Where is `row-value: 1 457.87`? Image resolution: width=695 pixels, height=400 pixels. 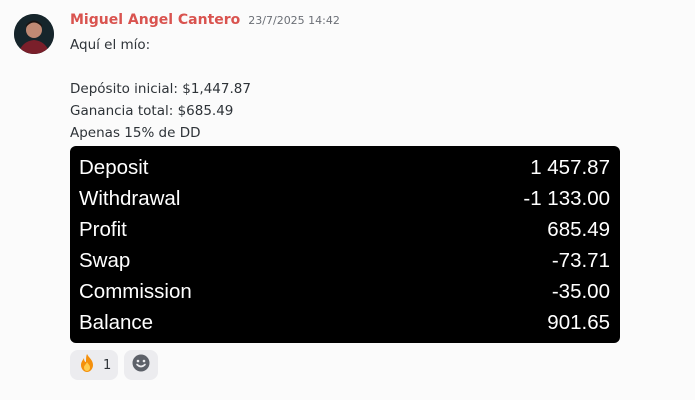
row-value: 1 457.87 is located at coordinates (570, 167).